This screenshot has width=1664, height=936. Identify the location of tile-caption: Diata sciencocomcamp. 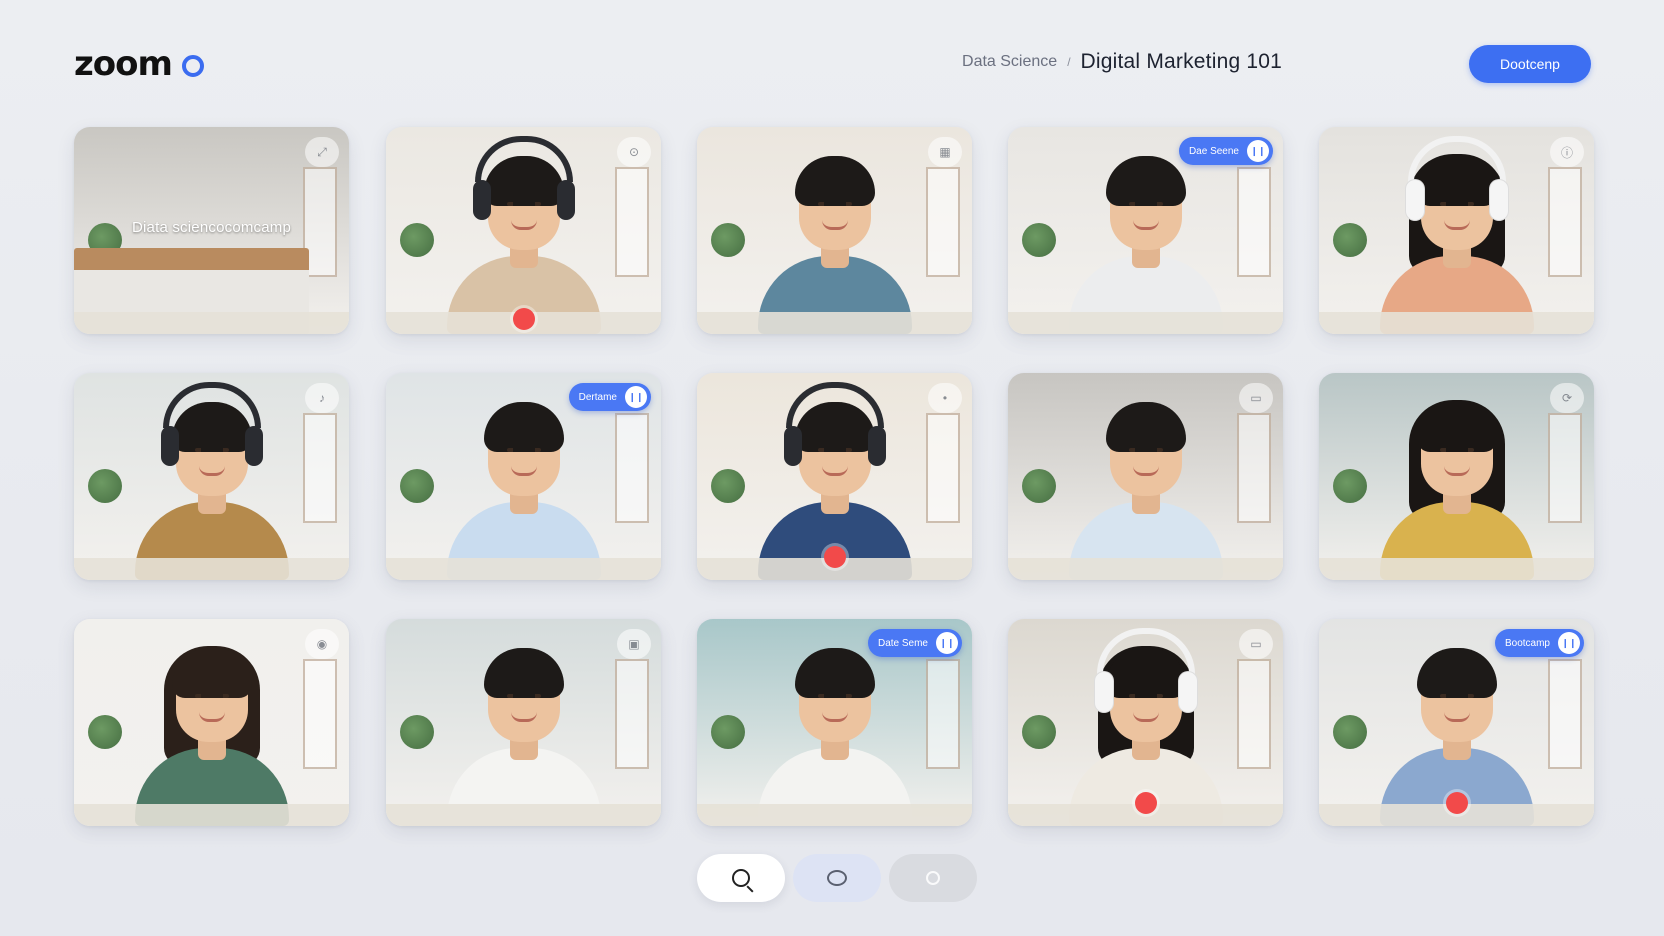
(211, 227).